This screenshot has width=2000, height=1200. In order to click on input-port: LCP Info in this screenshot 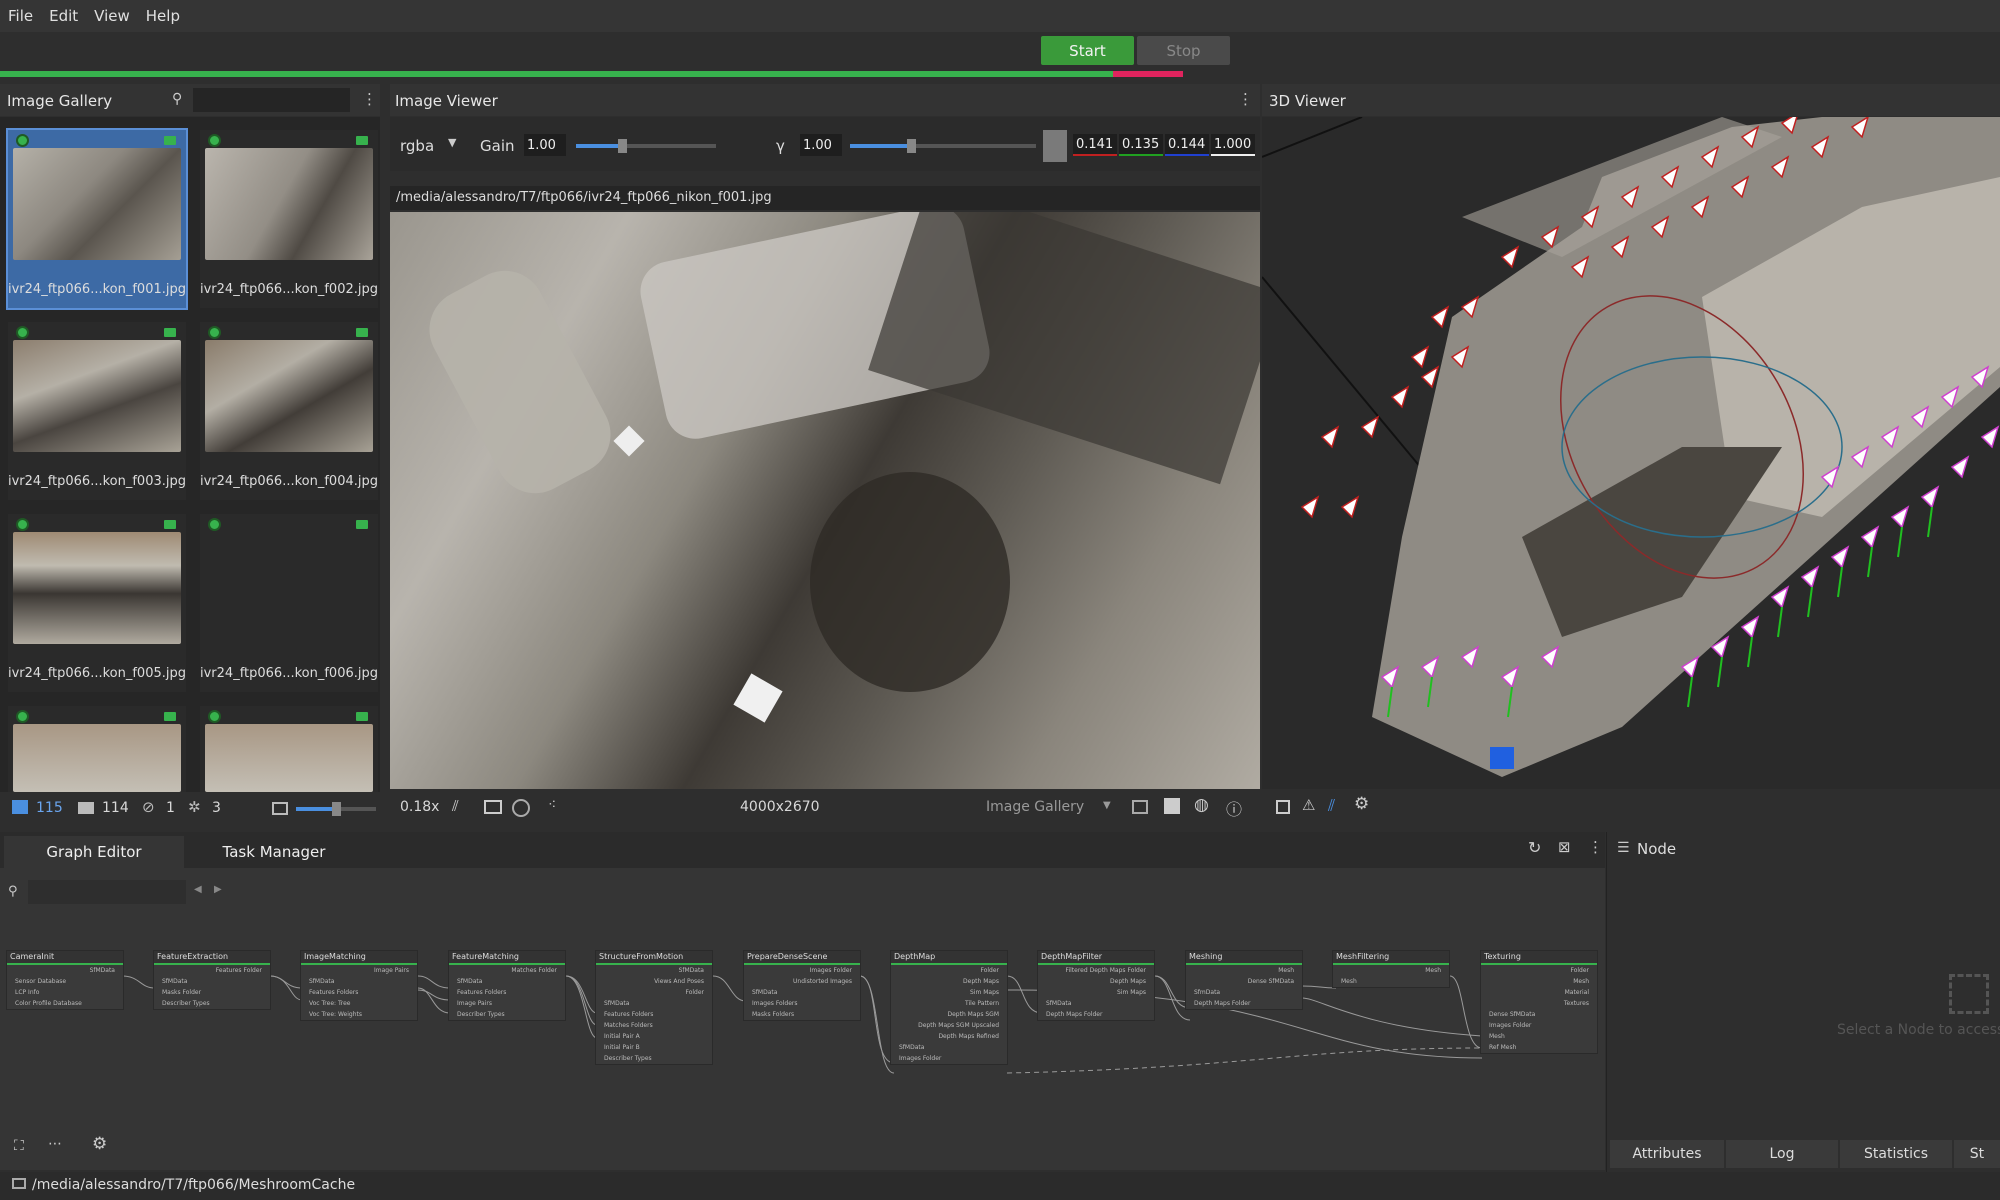, I will do `click(65, 992)`.